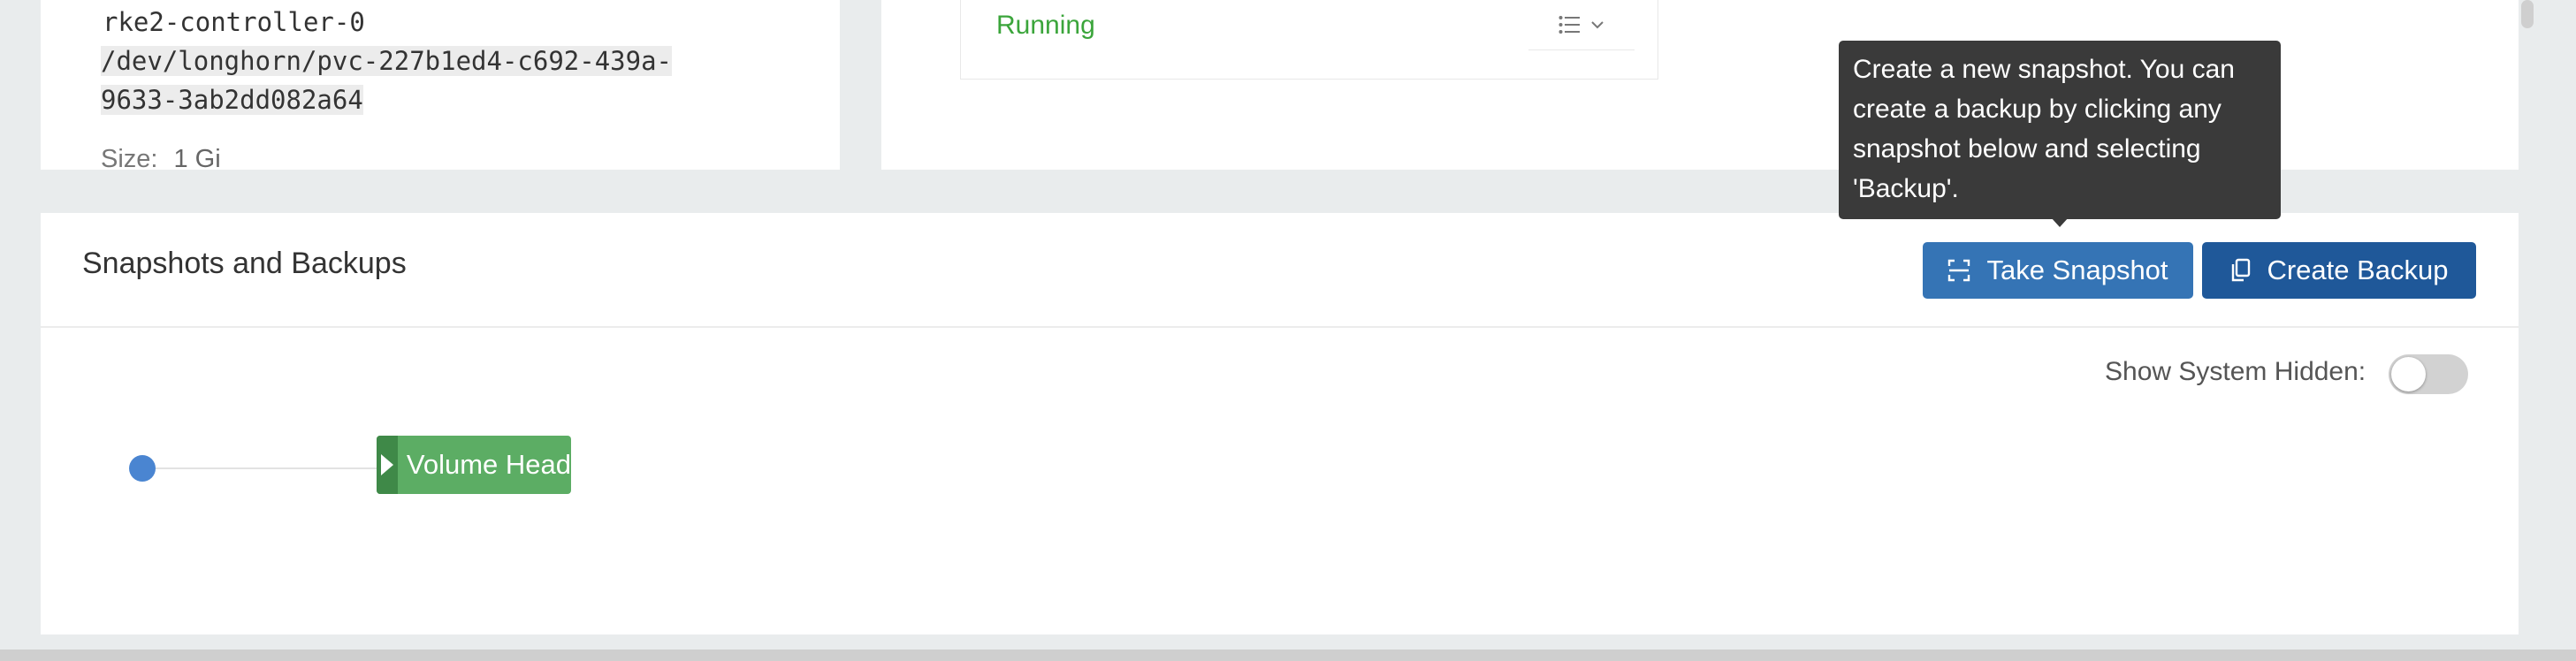 The height and width of the screenshot is (661, 2576). What do you see at coordinates (2077, 270) in the screenshot?
I see `take-snapshot-label: Take Snapshot` at bounding box center [2077, 270].